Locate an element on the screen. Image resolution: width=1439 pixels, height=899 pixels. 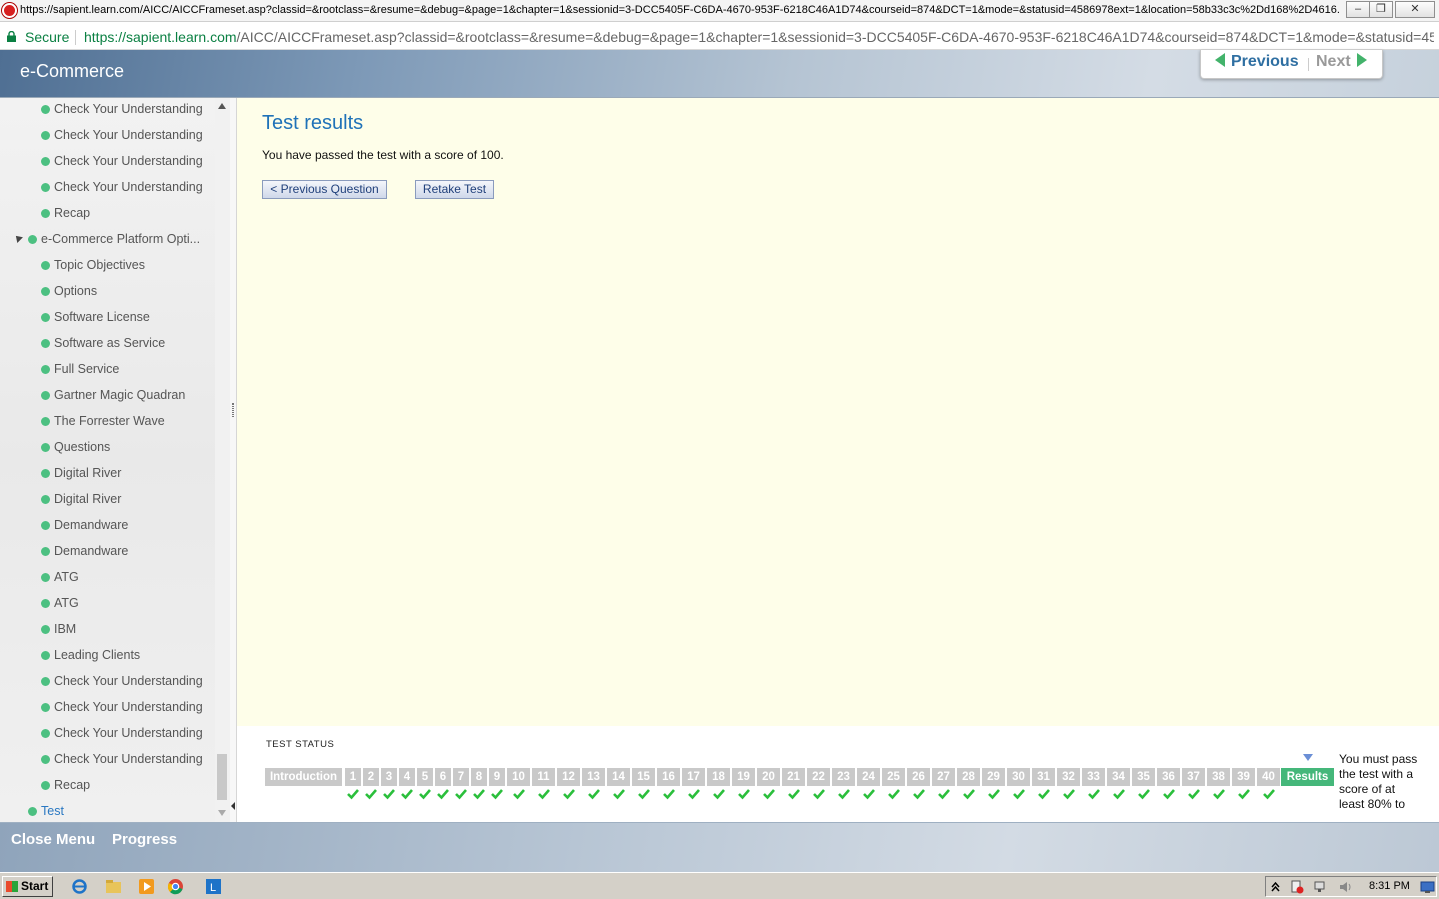
status-question-39: 39 is located at coordinates (1243, 777).